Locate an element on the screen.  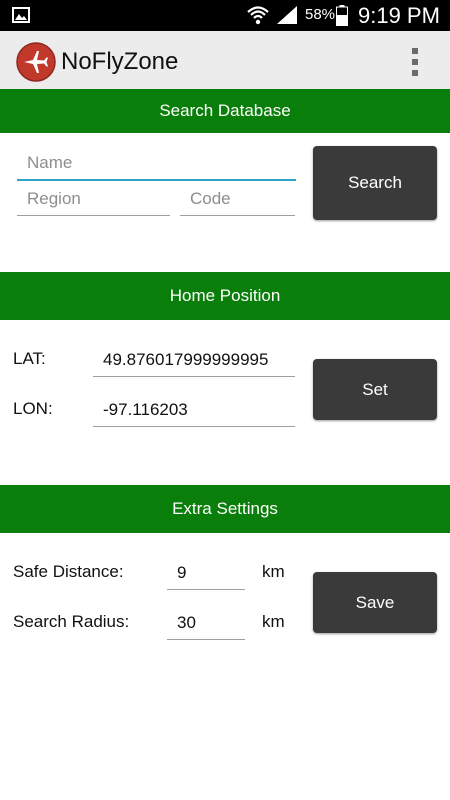
code-input is located at coordinates (237, 199).